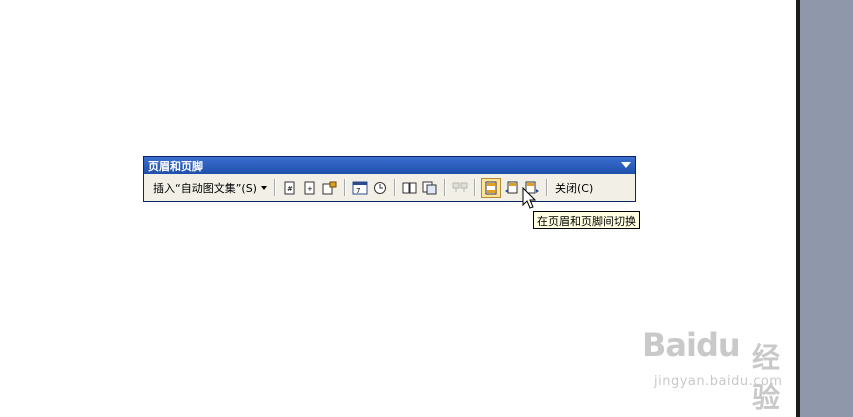 The height and width of the screenshot is (417, 853). What do you see at coordinates (205, 188) in the screenshot?
I see `insert-autotext-label: 插入“自动图文集”(S)` at bounding box center [205, 188].